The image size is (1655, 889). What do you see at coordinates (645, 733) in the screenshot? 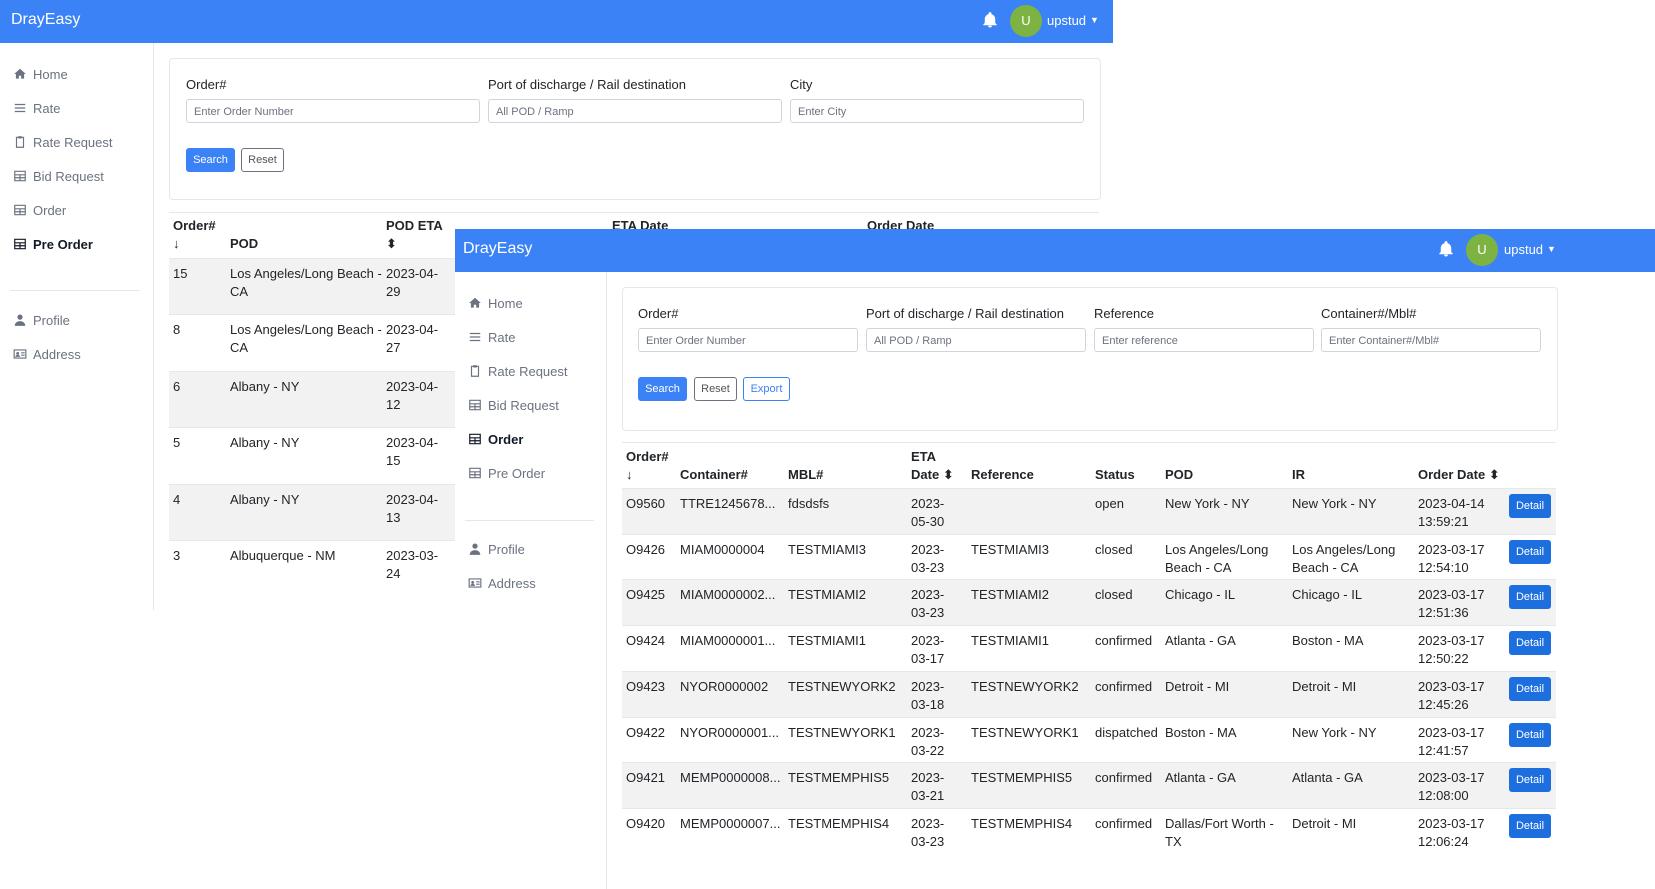
I see `order-cell: O9422` at bounding box center [645, 733].